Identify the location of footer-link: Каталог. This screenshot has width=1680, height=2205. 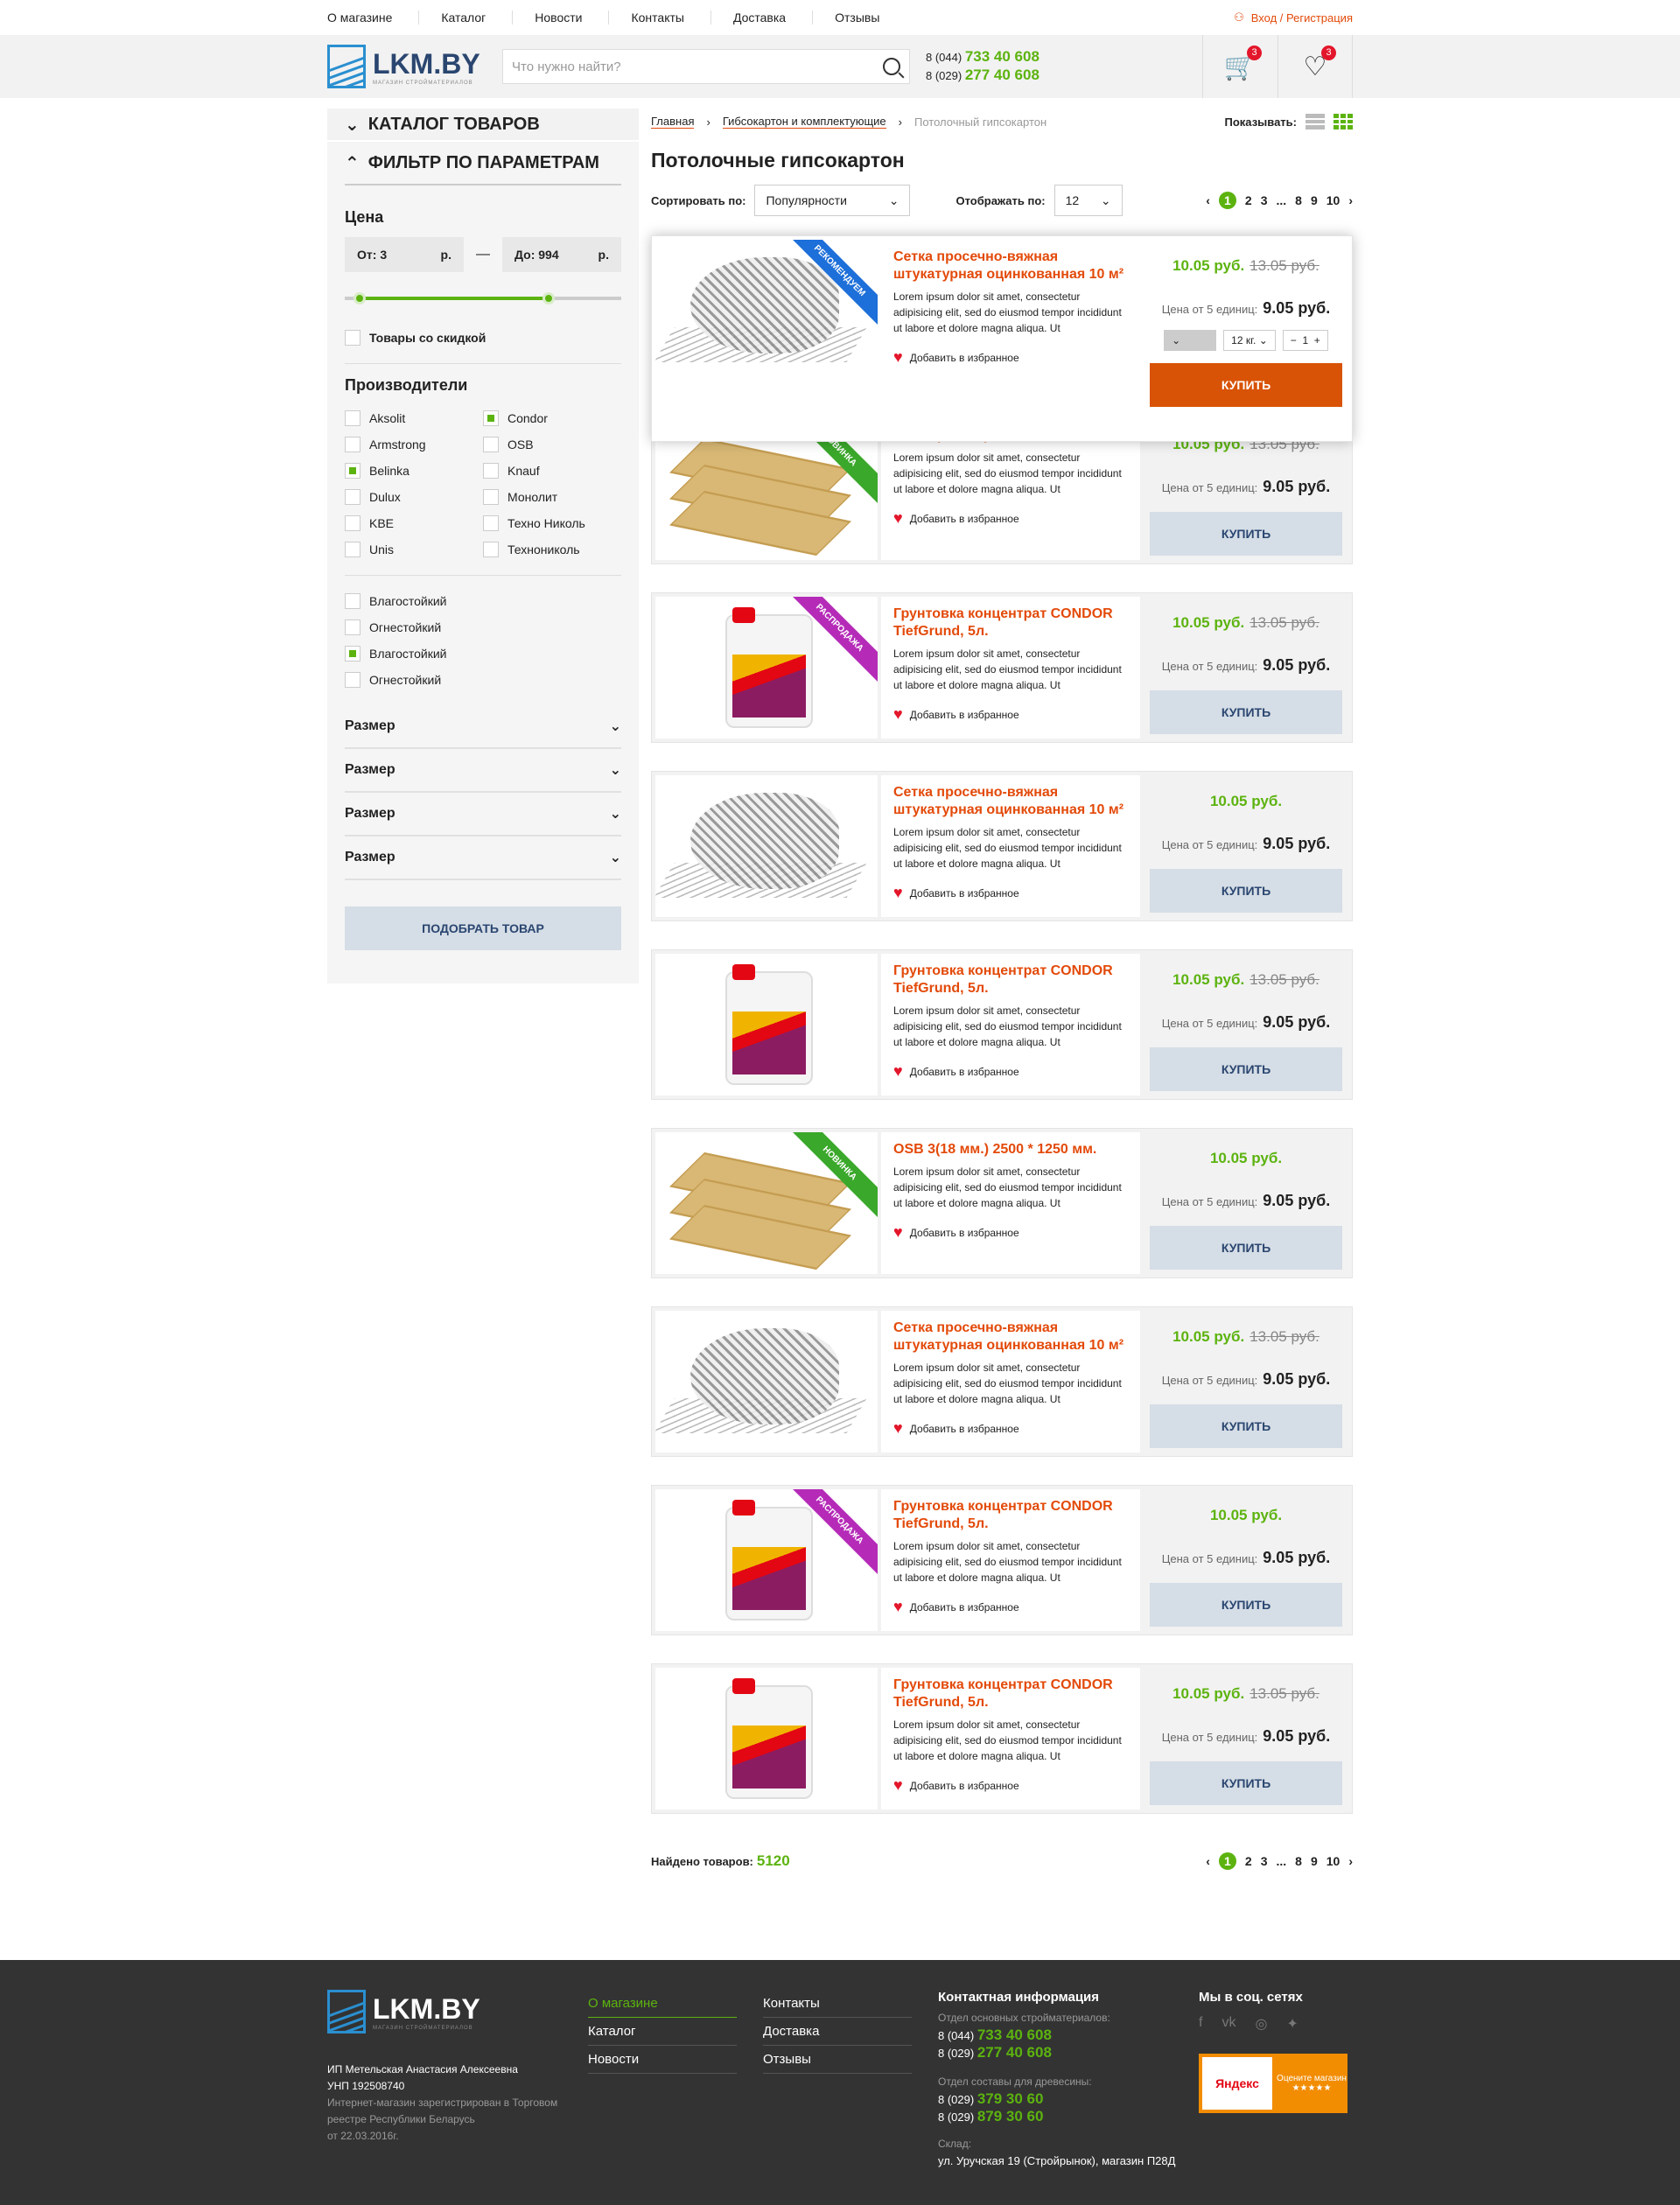
(662, 2032).